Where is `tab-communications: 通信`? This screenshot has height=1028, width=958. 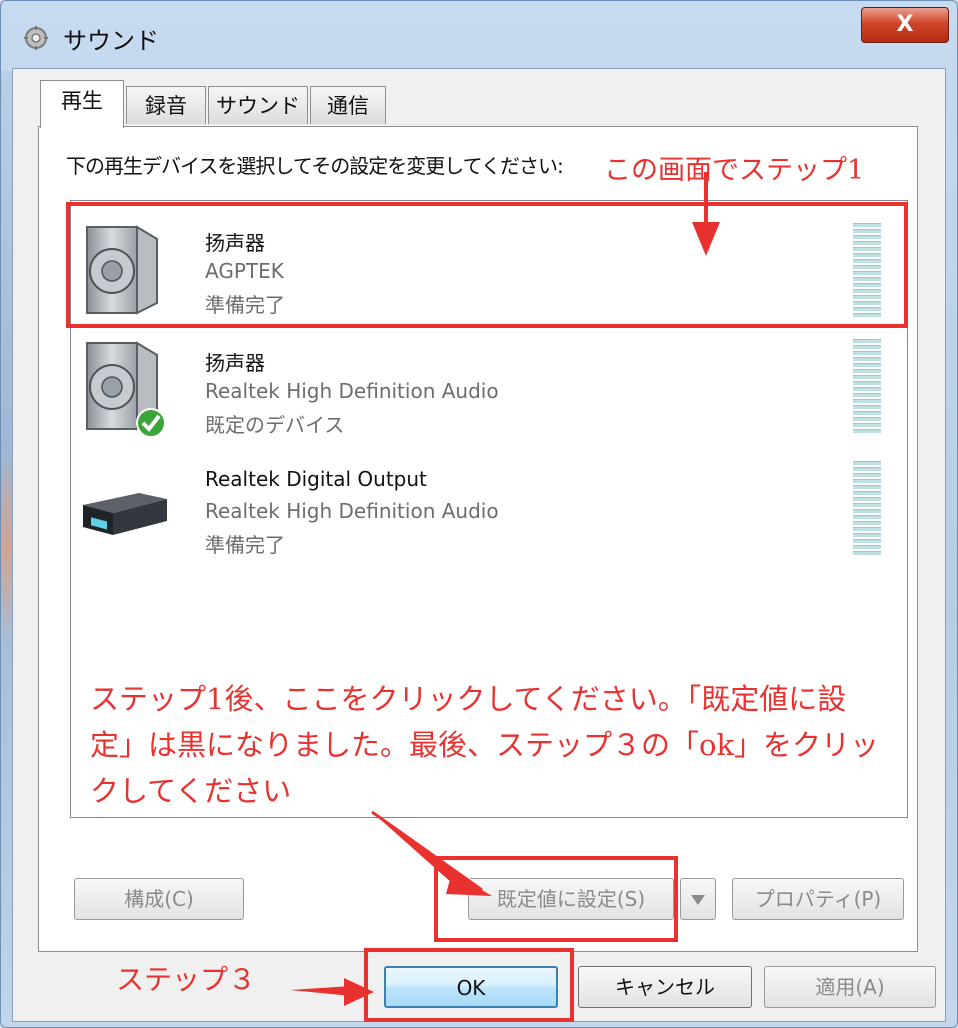 tab-communications: 通信 is located at coordinates (348, 105).